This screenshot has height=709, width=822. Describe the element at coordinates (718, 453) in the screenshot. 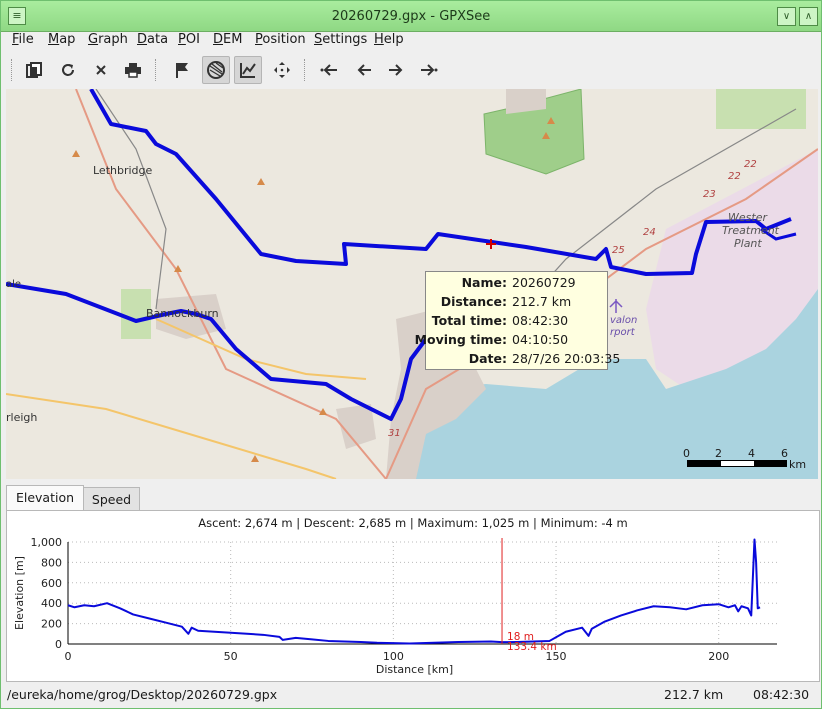

I see `scale-tick: 2` at that location.